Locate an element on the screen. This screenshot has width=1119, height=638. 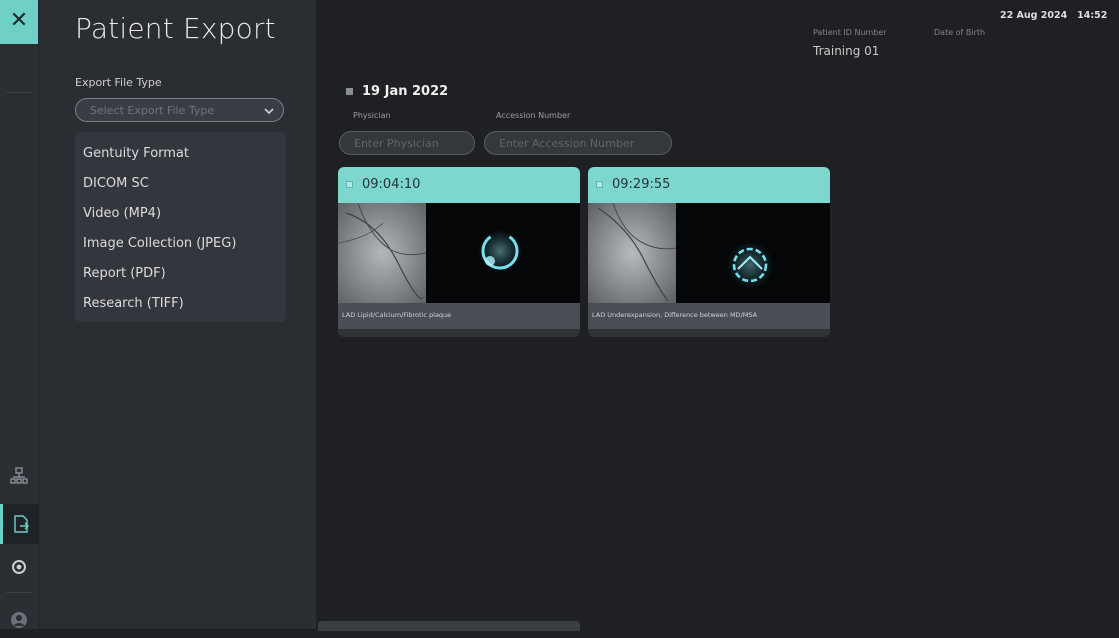
recording-time: 09:04:10 is located at coordinates (391, 184).